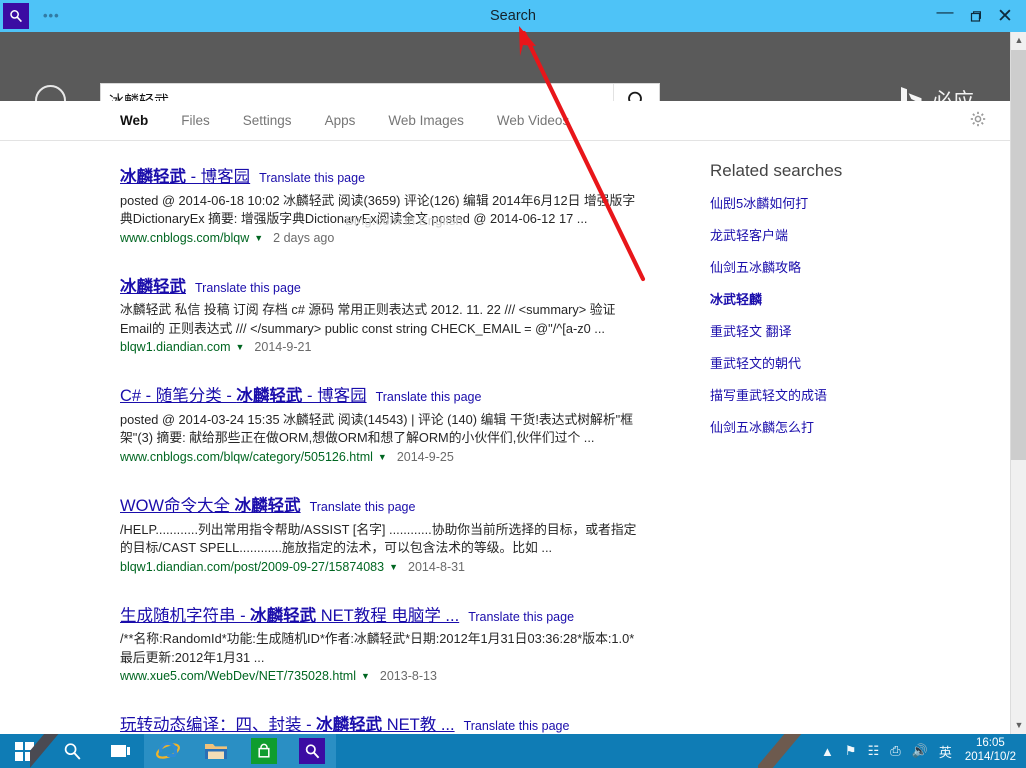 The height and width of the screenshot is (768, 1026). I want to click on result-title-text: 生成随机字符串 -, so click(185, 615).